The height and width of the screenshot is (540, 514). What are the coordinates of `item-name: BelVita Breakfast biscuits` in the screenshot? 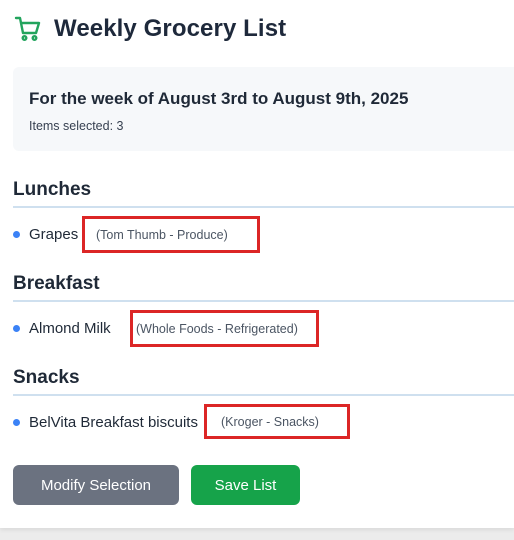 It's located at (113, 422).